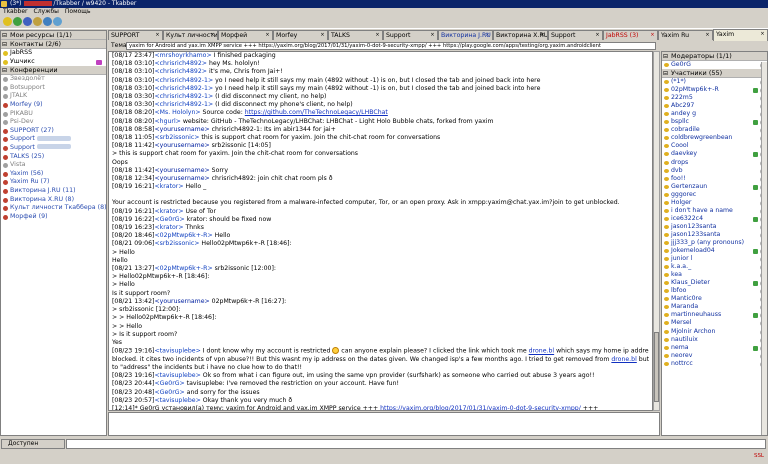 This screenshot has width=768, height=464. I want to click on roster-group-1: Контакты (2/6), so click(53, 44).